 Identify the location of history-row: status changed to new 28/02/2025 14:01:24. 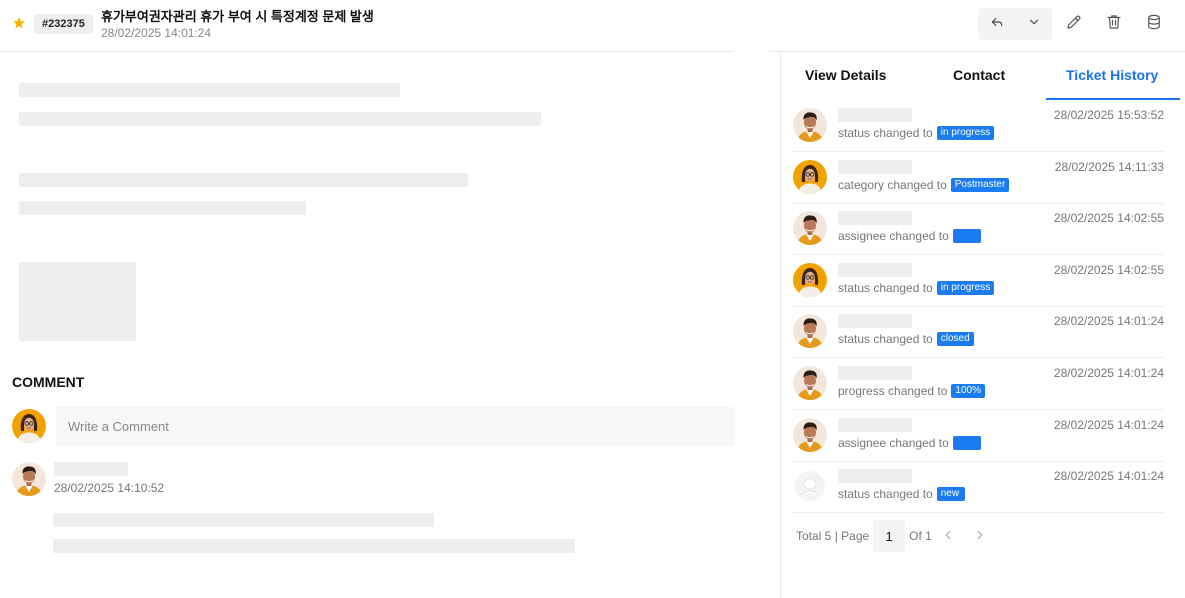
(978, 487).